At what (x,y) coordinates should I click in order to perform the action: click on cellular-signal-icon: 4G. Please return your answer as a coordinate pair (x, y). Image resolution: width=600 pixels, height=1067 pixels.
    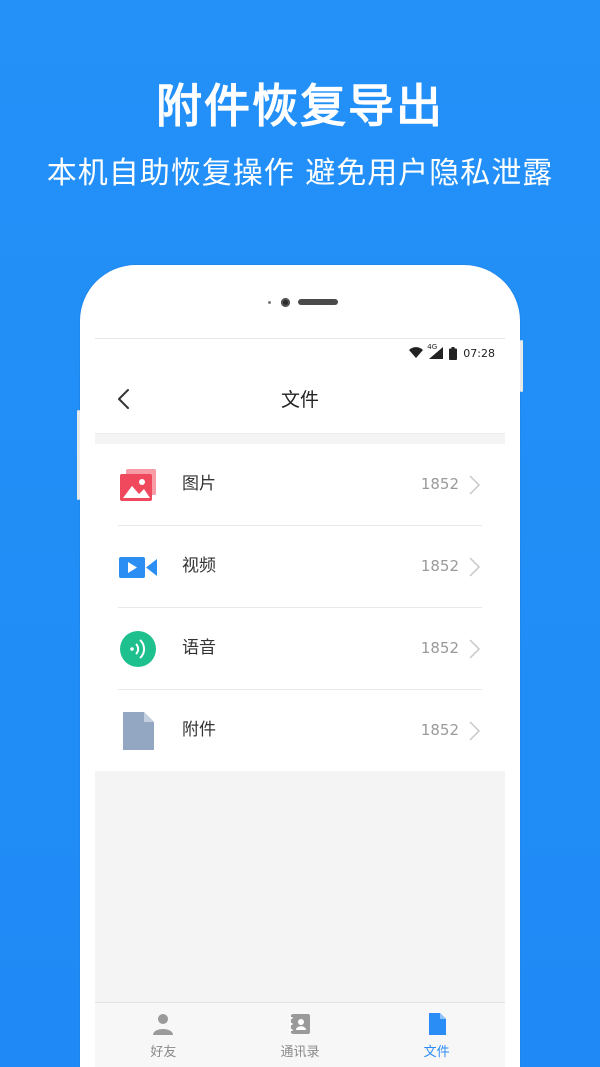
    Looking at the image, I should click on (435, 351).